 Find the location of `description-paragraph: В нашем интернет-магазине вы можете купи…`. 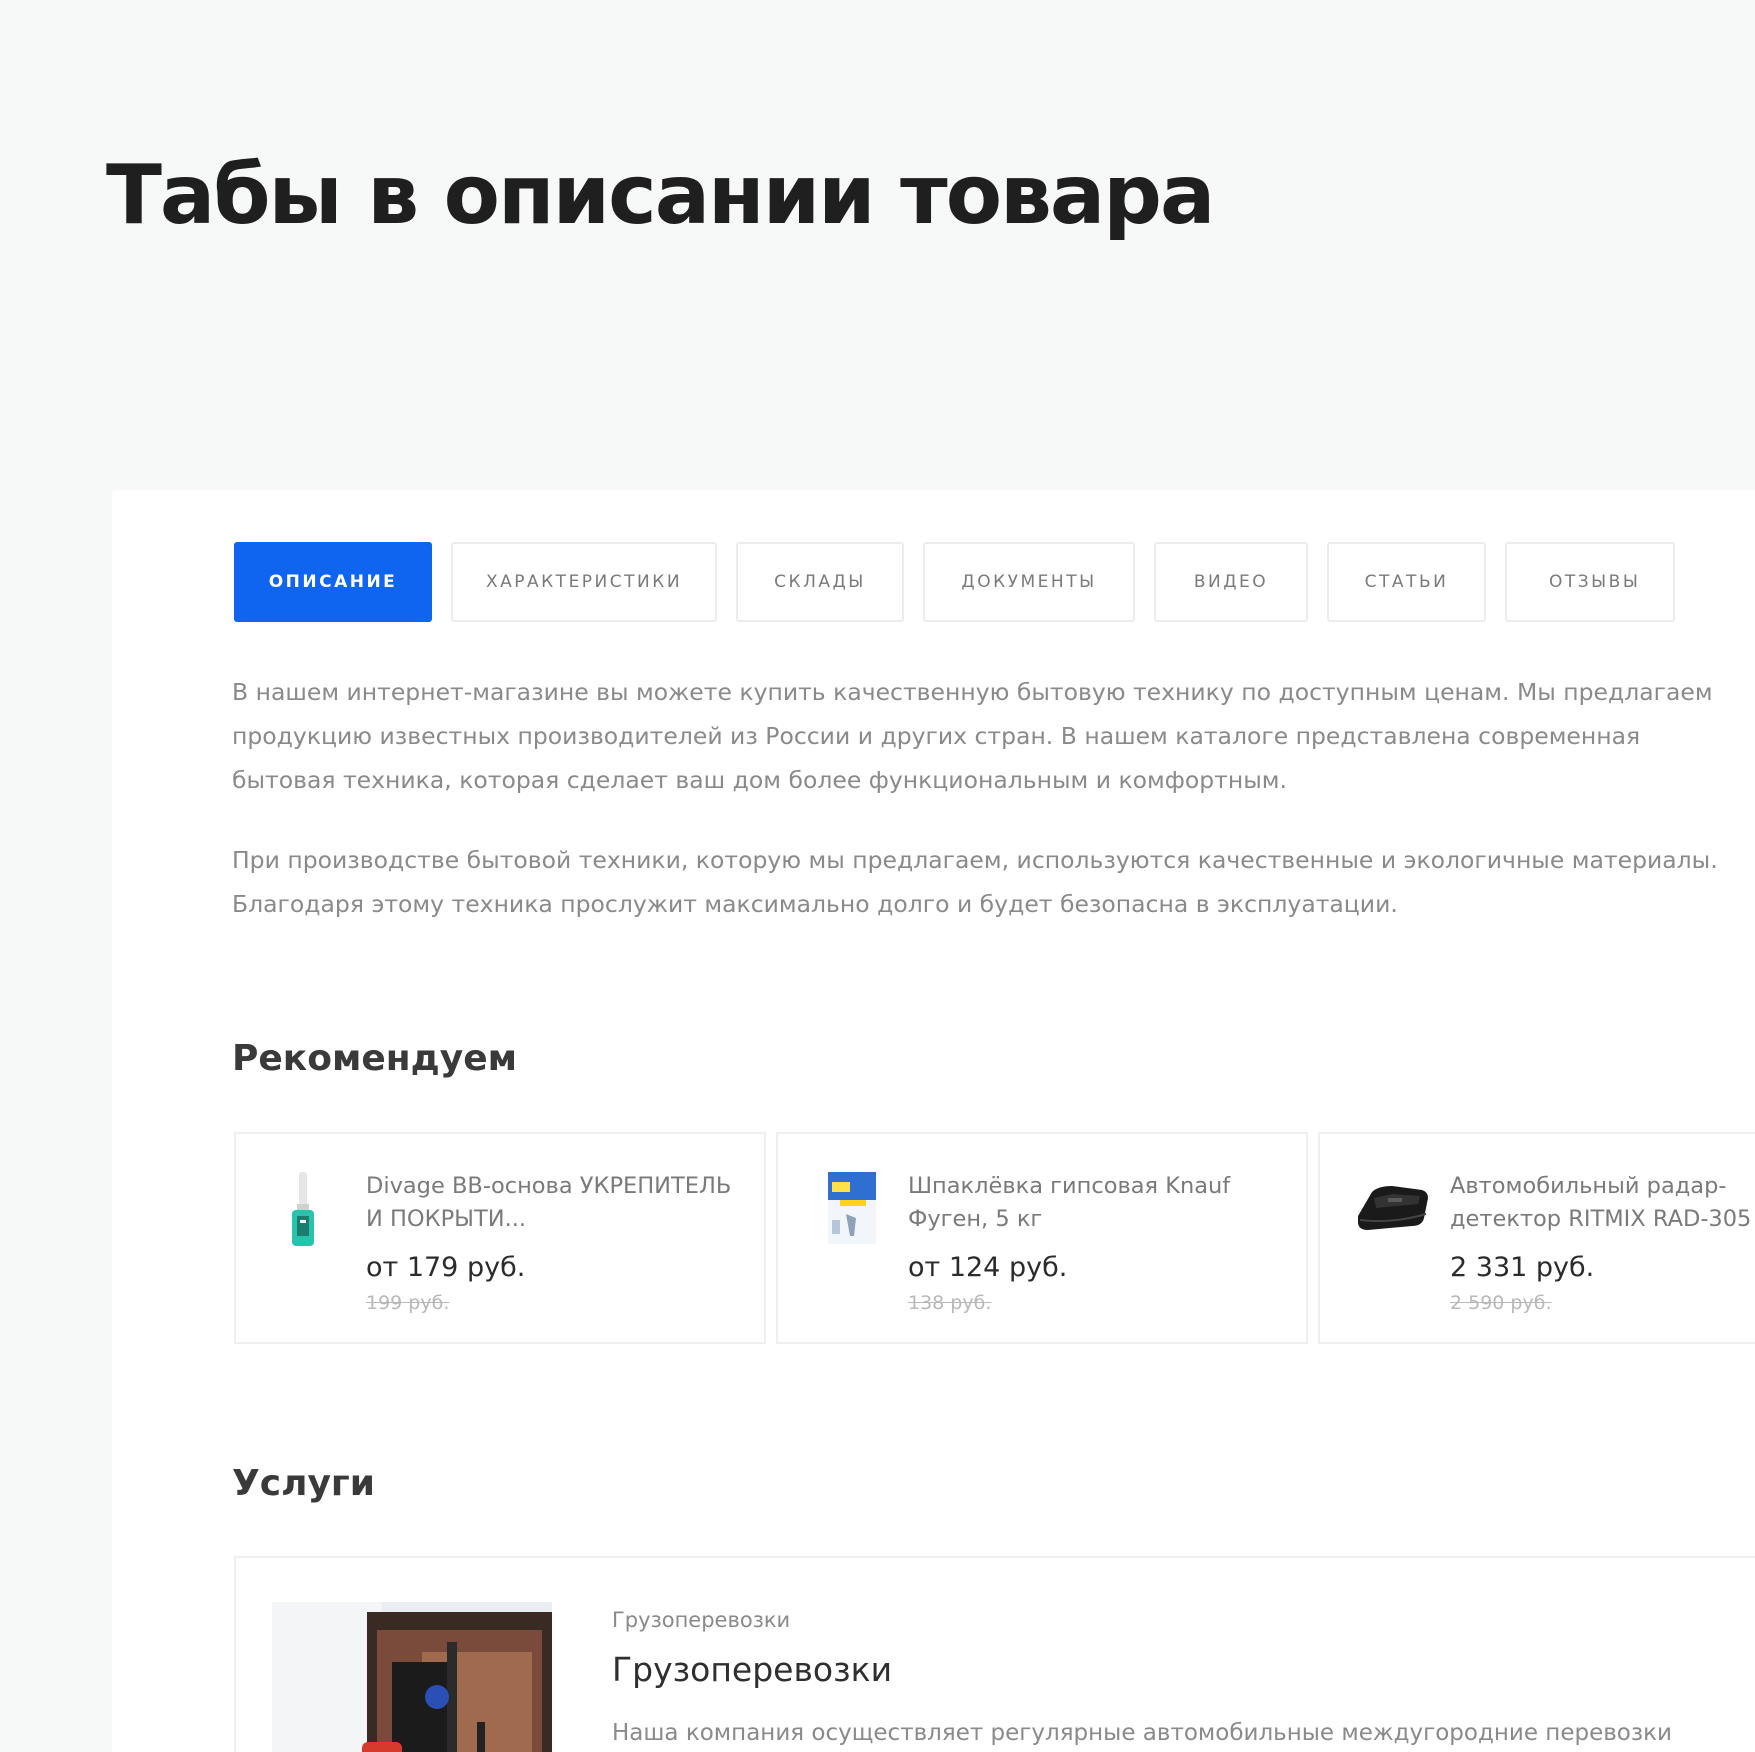

description-paragraph: В нашем интернет-магазине вы можете купи… is located at coordinates (993, 736).